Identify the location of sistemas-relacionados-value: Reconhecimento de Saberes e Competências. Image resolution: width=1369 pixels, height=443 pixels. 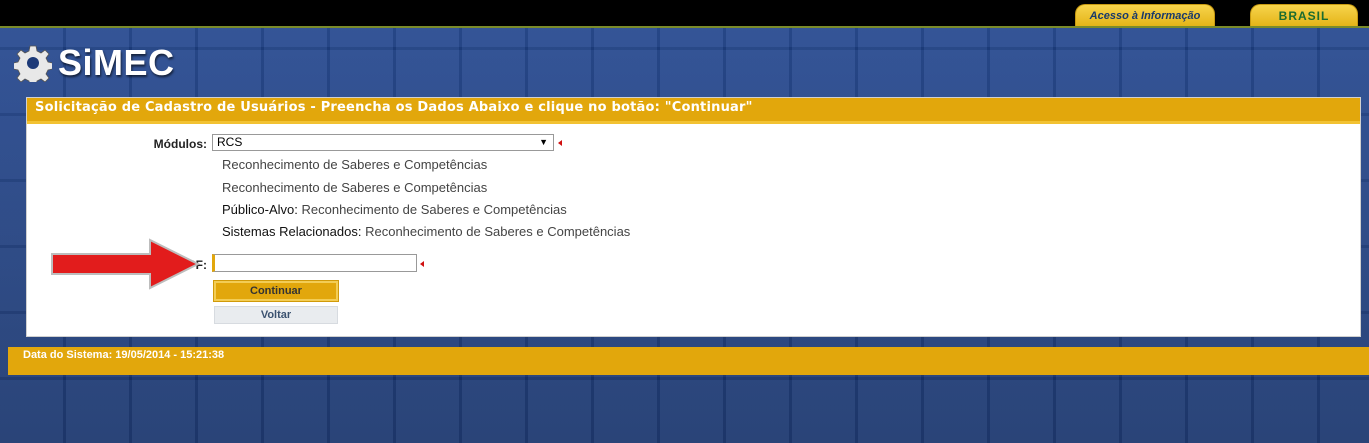
(498, 231).